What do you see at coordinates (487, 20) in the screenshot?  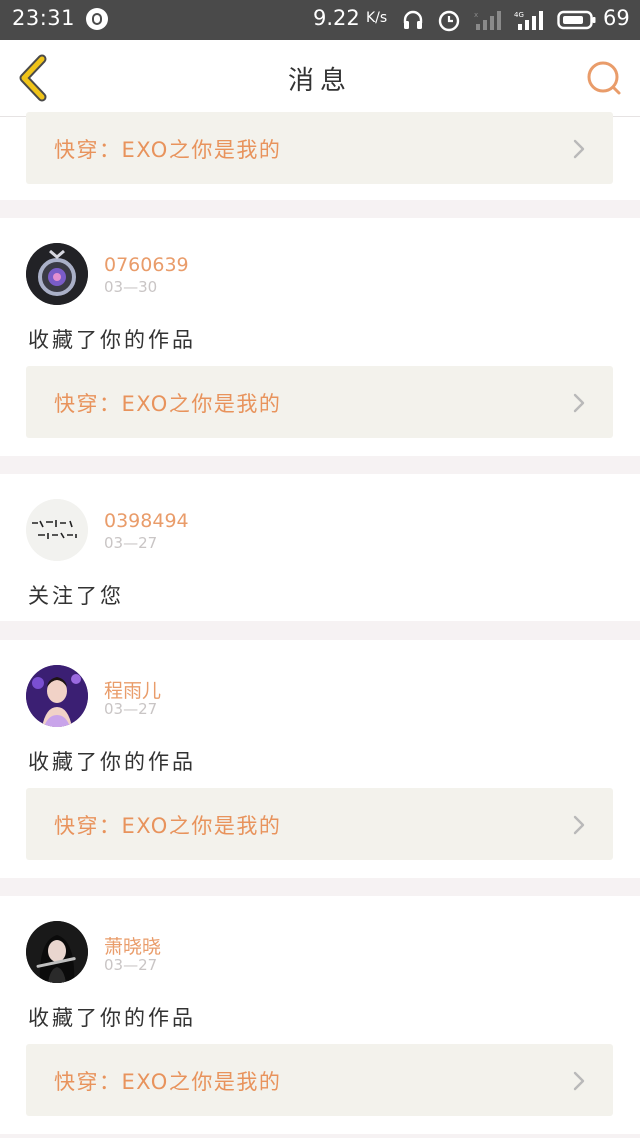 I see `signal-icon: x` at bounding box center [487, 20].